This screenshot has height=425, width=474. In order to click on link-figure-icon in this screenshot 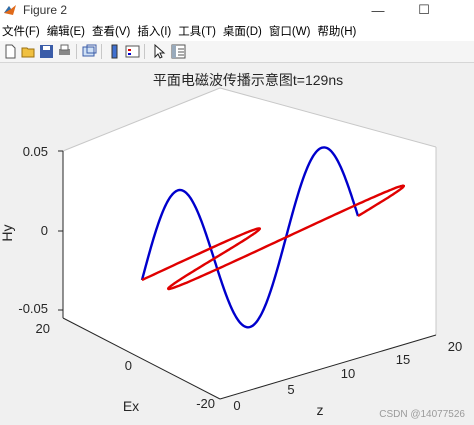, I will do `click(89, 51)`.